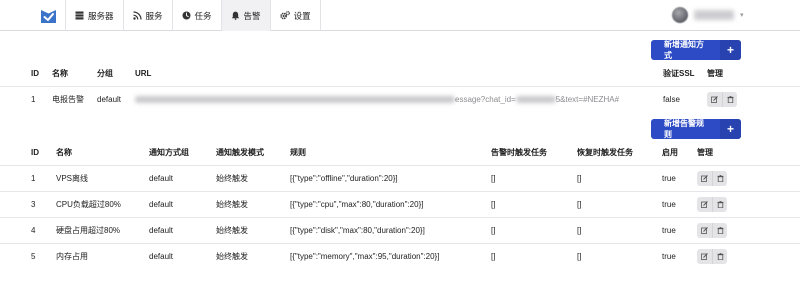 This screenshot has height=290, width=800. What do you see at coordinates (169, 152) in the screenshot?
I see `col-notification-group: 通知方式组` at bounding box center [169, 152].